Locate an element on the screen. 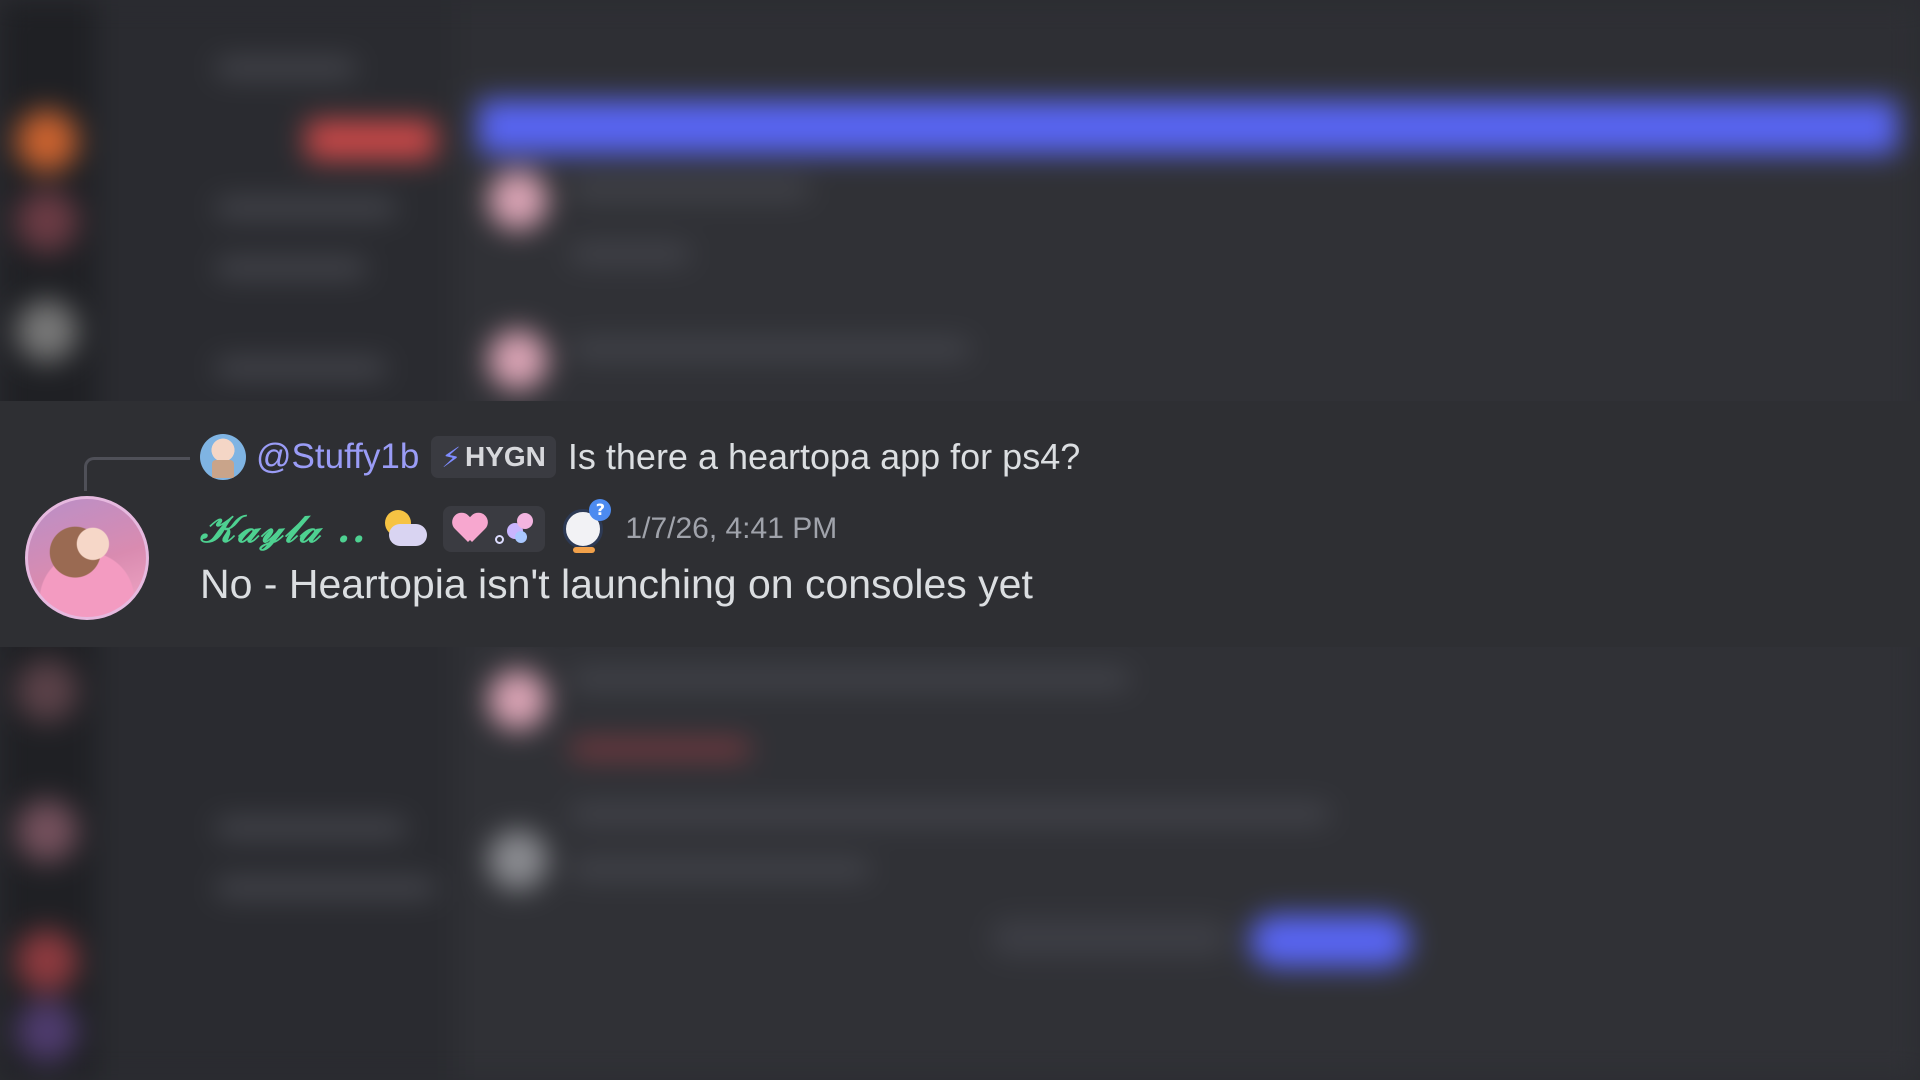 The width and height of the screenshot is (1920, 1080). penguin-question-icon: ? is located at coordinates (585, 527).